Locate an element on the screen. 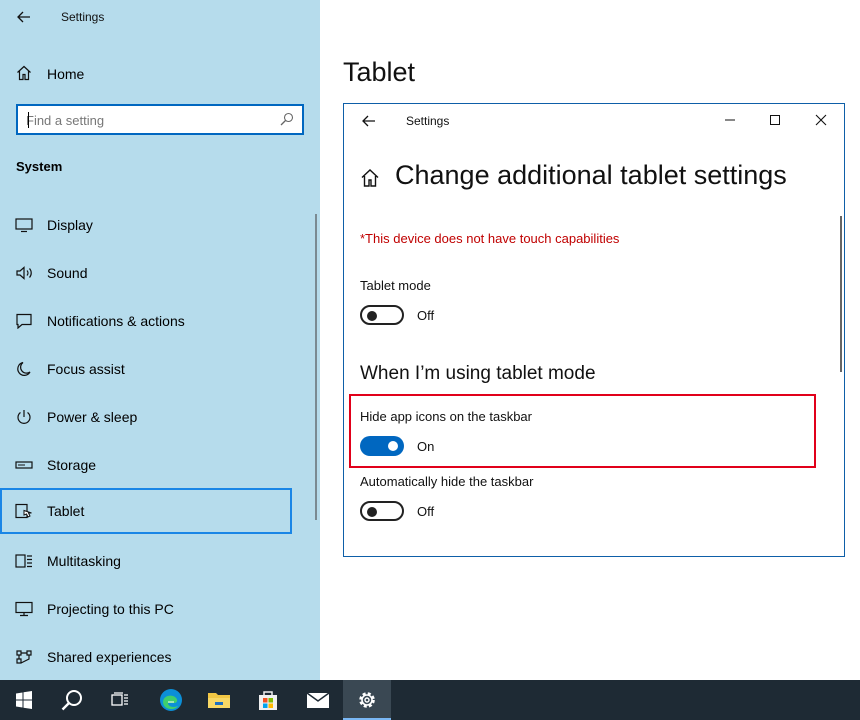 The height and width of the screenshot is (720, 860). tablet-icon is located at coordinates (23, 511).